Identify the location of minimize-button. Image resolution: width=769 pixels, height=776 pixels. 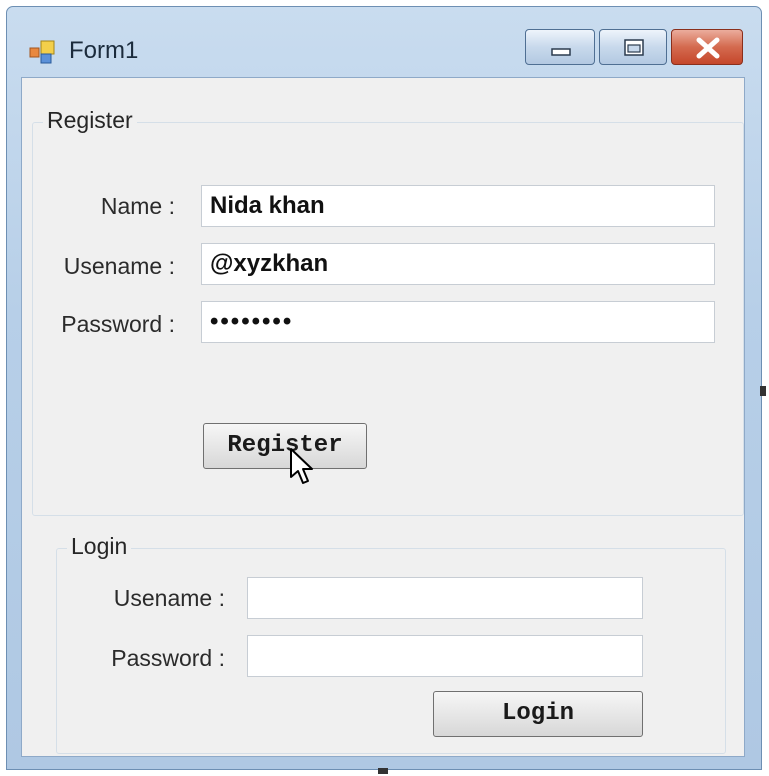
(560, 47).